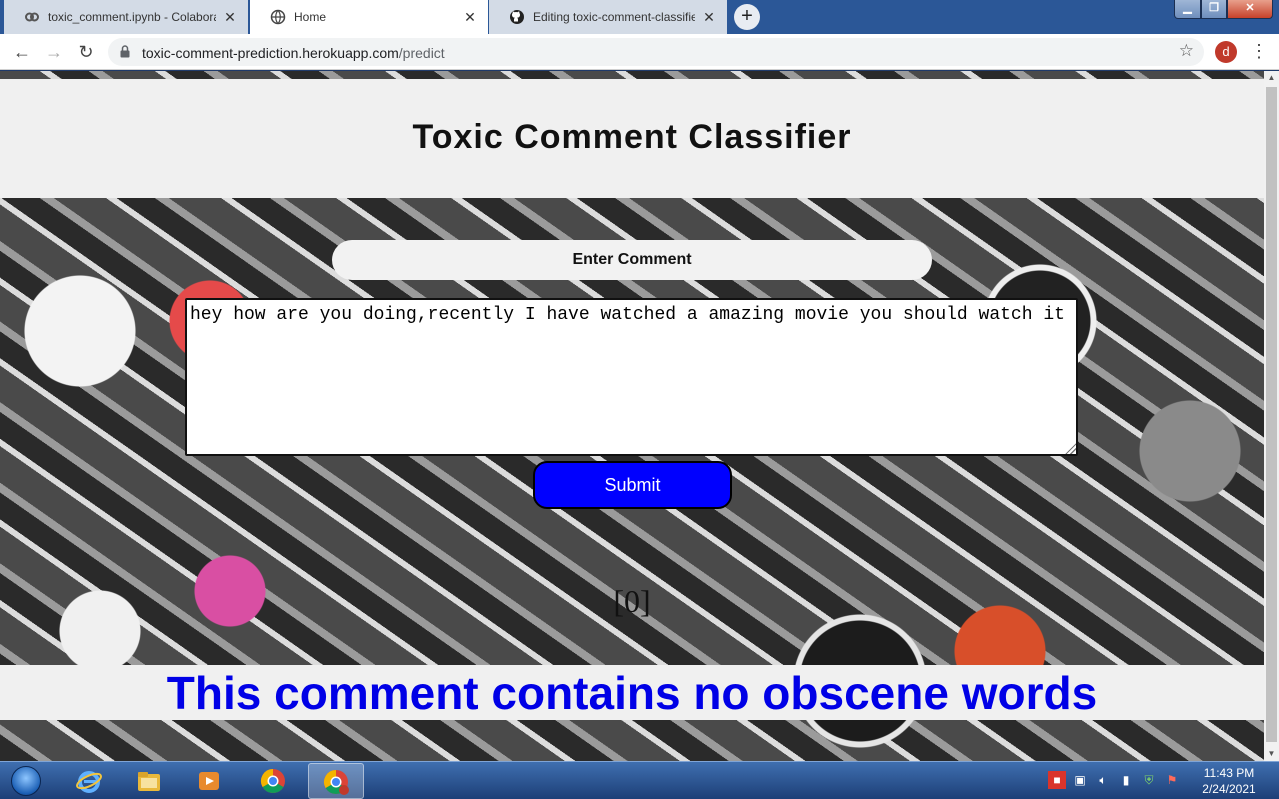 The height and width of the screenshot is (799, 1279). I want to click on security-shield-icon: ⛨, so click(1149, 780).